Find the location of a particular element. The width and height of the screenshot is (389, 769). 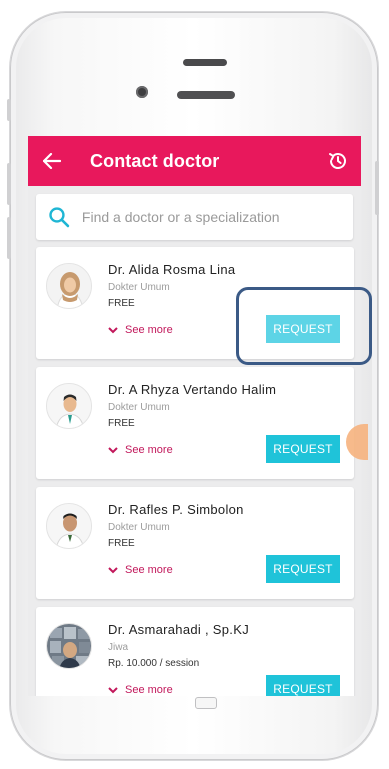

page-title: Contact doctor is located at coordinates (155, 160).